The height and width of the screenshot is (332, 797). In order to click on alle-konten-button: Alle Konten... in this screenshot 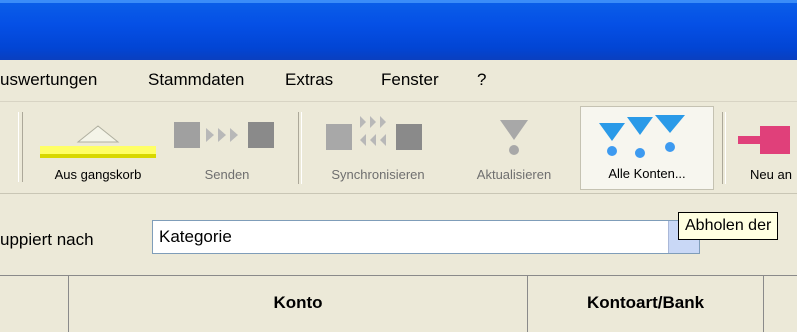, I will do `click(647, 148)`.